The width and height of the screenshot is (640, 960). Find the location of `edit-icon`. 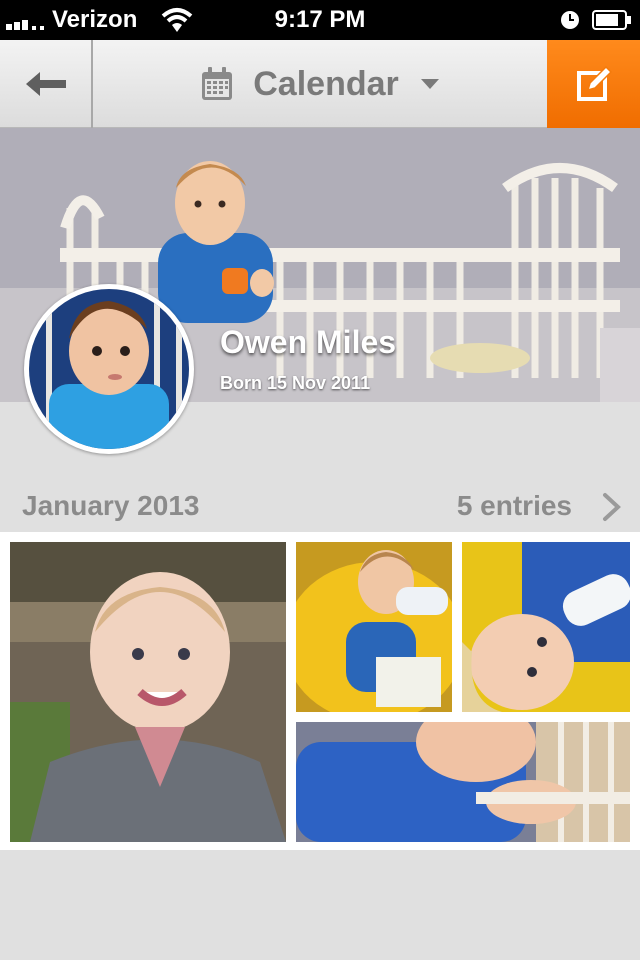

edit-icon is located at coordinates (594, 83).